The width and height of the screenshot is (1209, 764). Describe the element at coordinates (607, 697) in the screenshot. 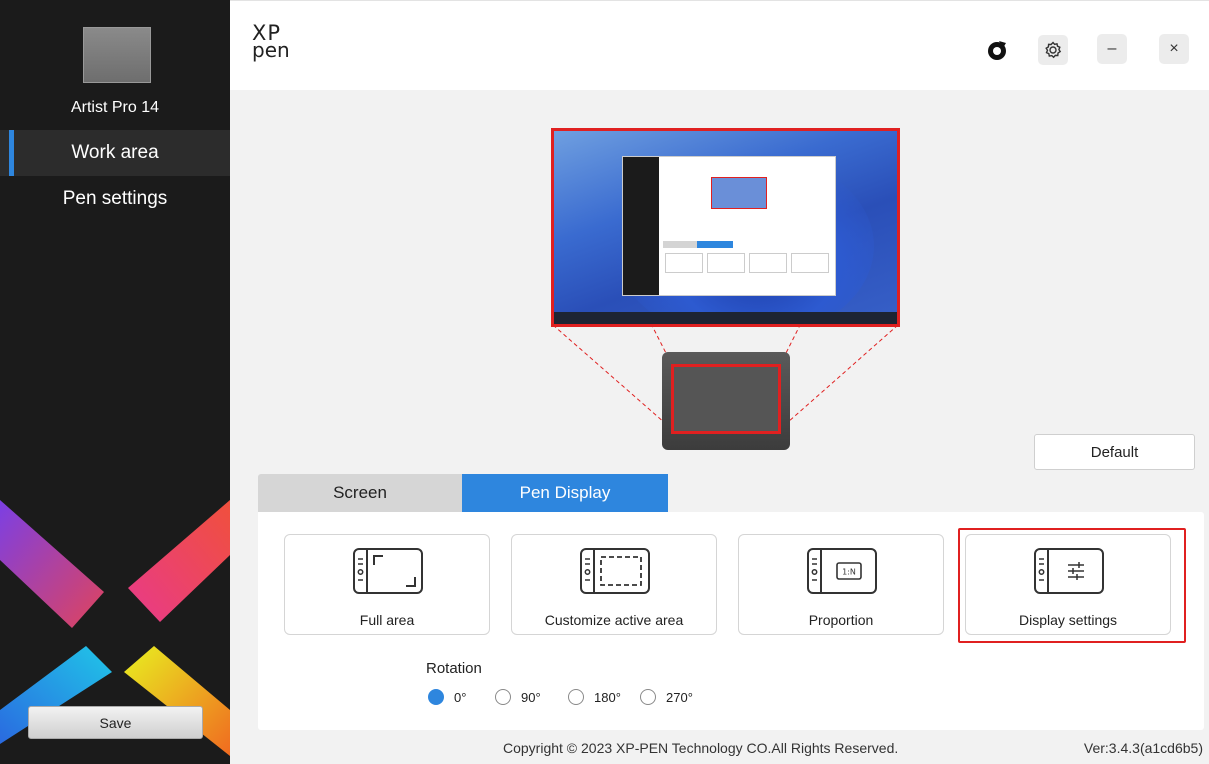

I see `rotation-option-label: 180°` at that location.